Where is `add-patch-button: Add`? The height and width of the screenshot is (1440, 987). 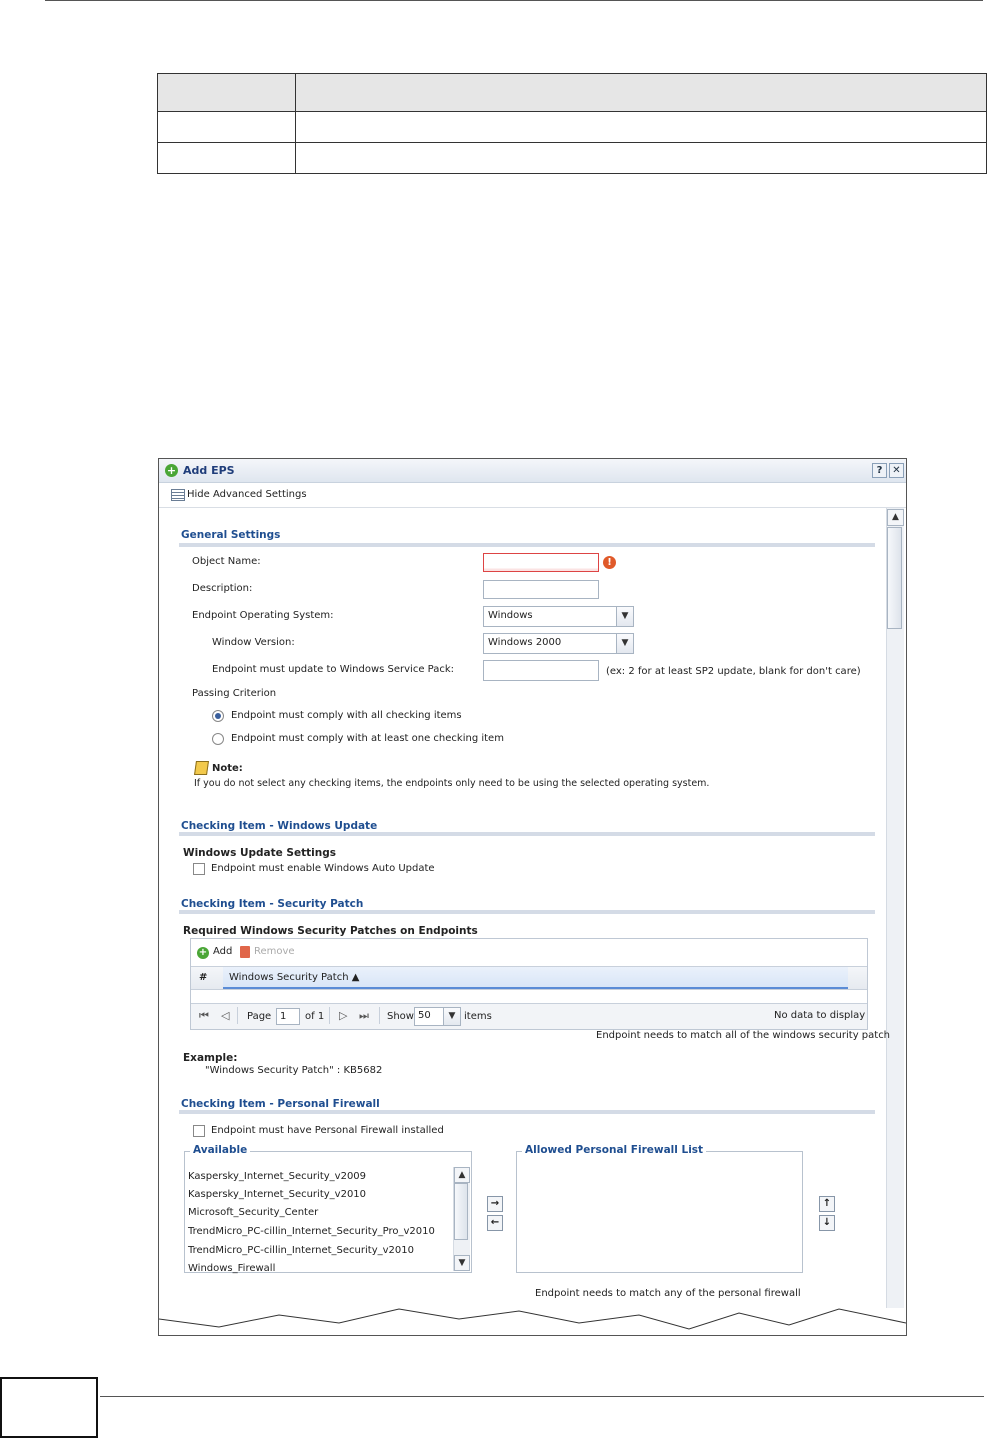
add-patch-button: Add is located at coordinates (222, 951).